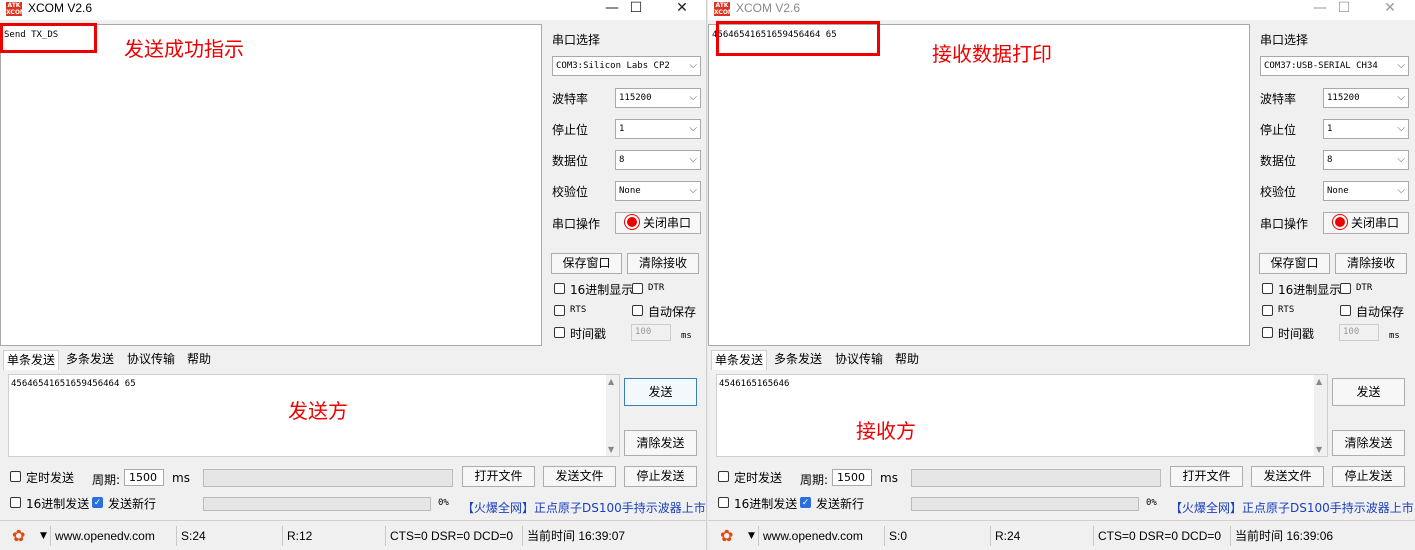 The width and height of the screenshot is (1415, 550). What do you see at coordinates (570, 99) in the screenshot?
I see `baud-label: 波特率` at bounding box center [570, 99].